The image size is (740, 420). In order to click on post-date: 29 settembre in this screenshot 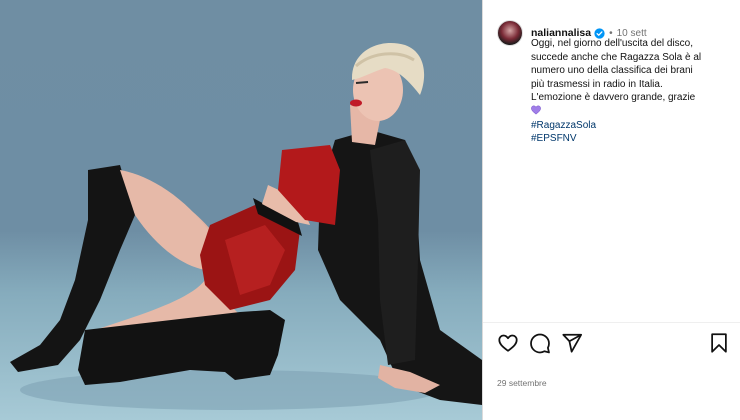, I will do `click(522, 383)`.